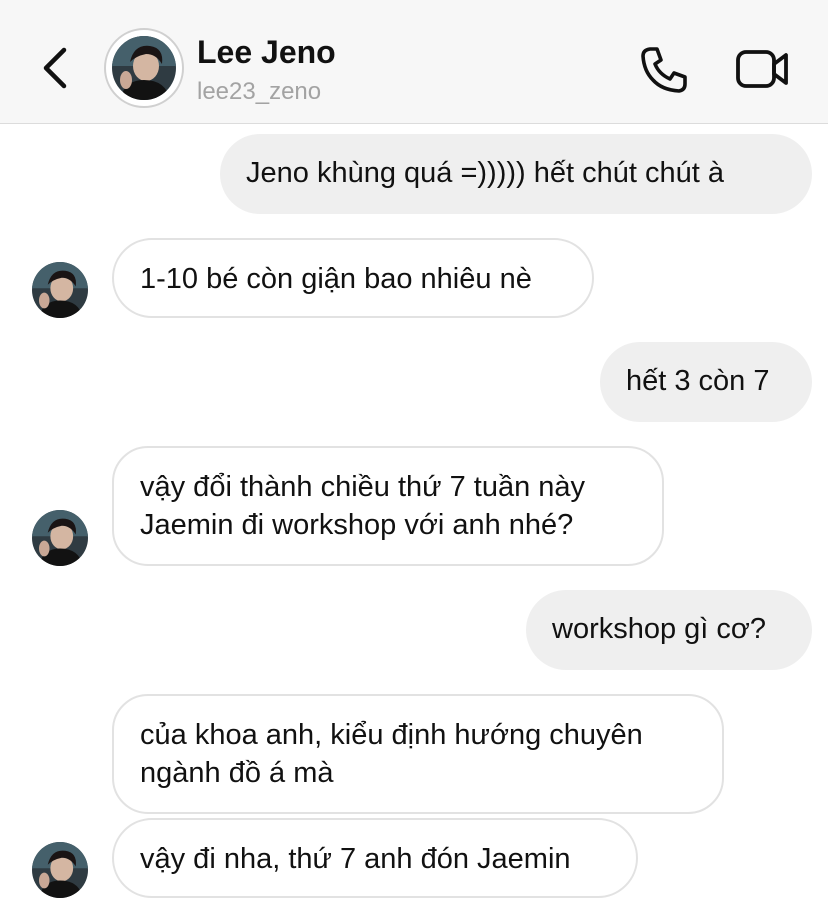  Describe the element at coordinates (391, 735) in the screenshot. I see `message-text-line: của khoa anh, kiểu định hướng chuyên` at that location.